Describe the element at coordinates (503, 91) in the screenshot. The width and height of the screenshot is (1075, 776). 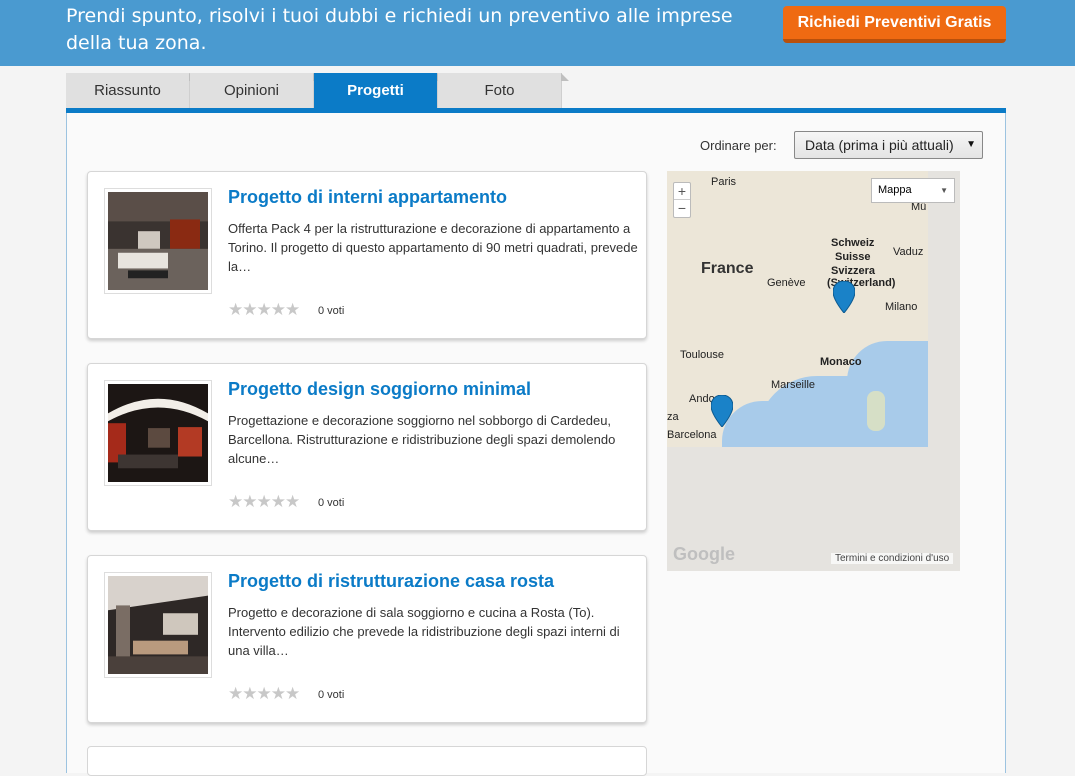
I see `tab-foto: Foto` at that location.